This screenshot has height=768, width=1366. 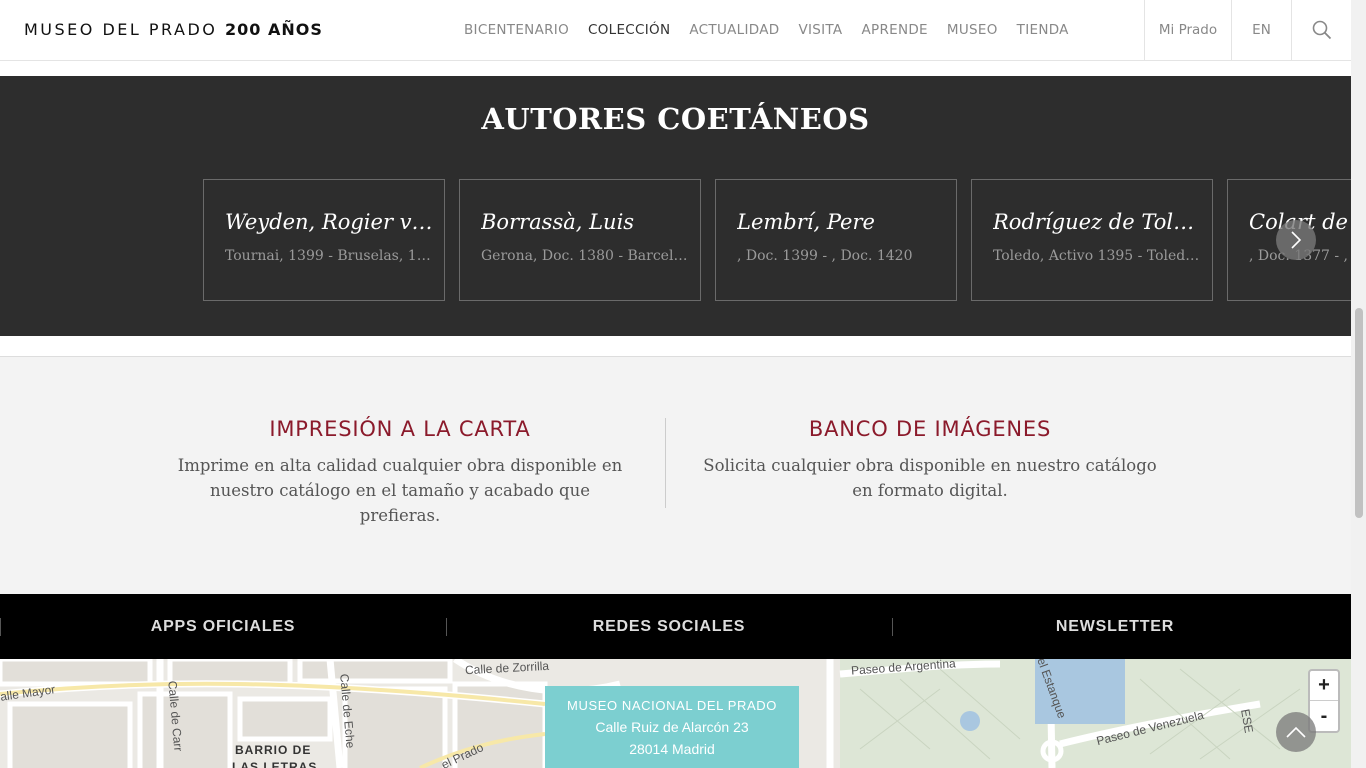 I want to click on scrollbar-thumb, so click(x=1359, y=413).